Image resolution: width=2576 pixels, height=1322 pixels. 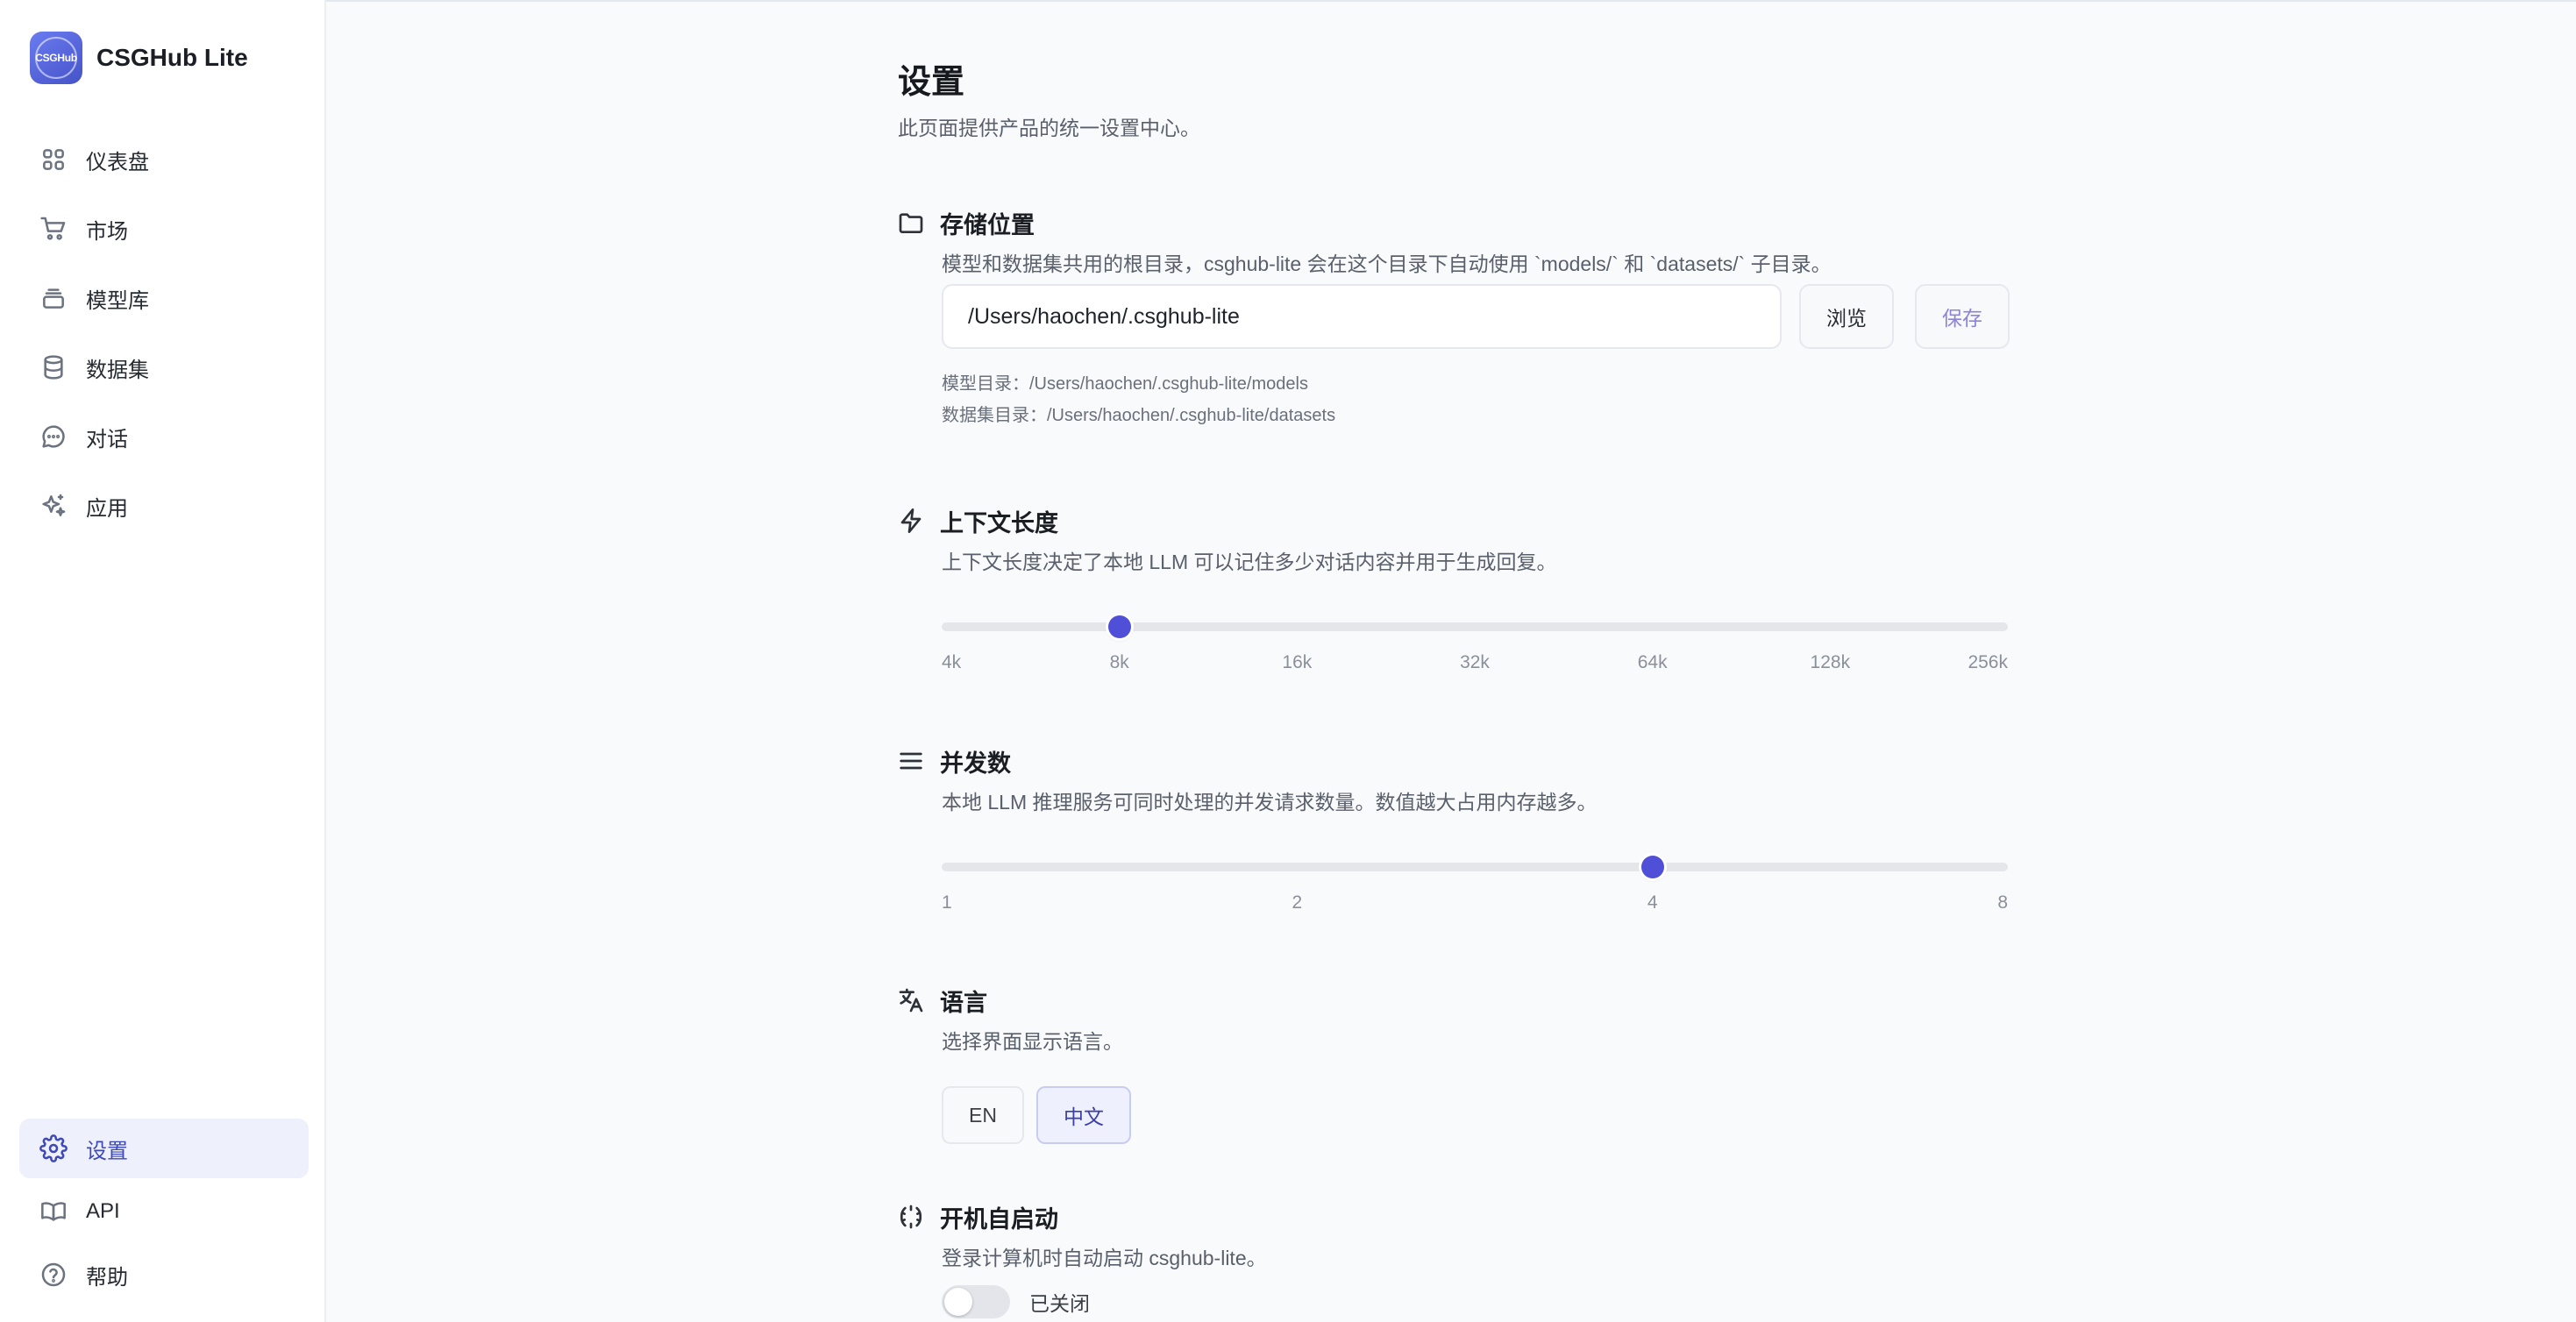 I want to click on storage-title: 存储位置, so click(x=987, y=225).